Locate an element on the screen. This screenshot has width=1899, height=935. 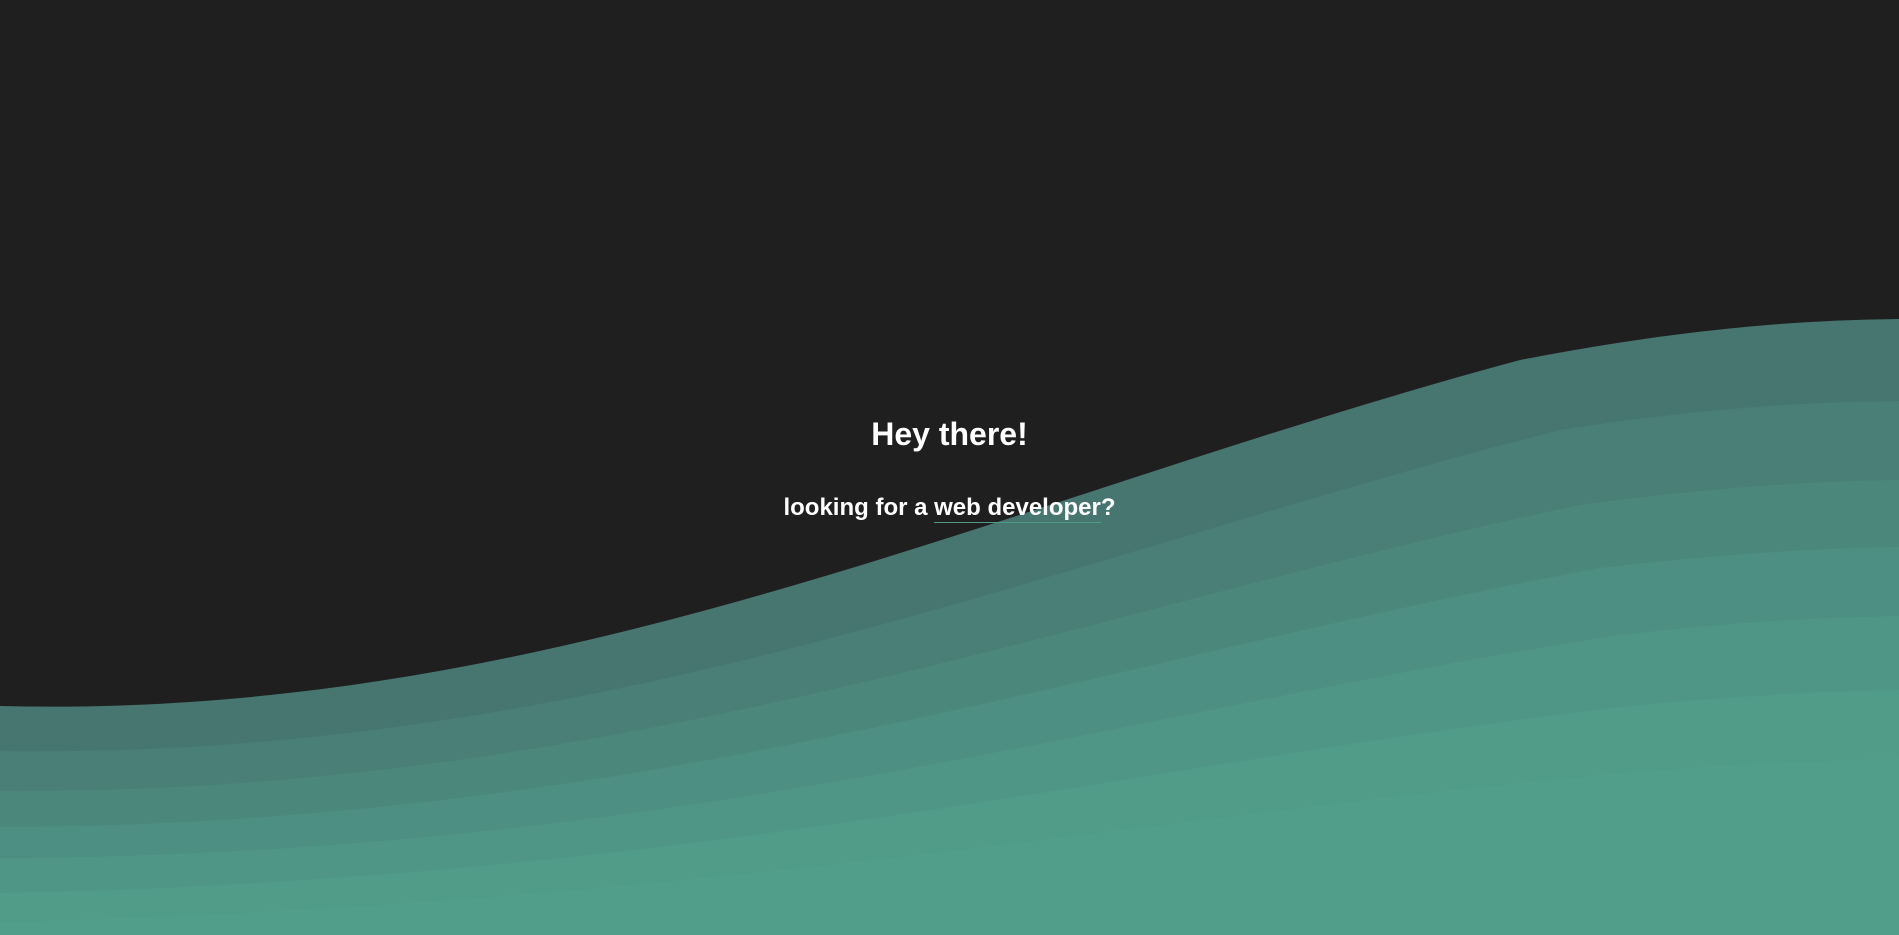
hero-subtitle-suffix: ? is located at coordinates (1108, 507).